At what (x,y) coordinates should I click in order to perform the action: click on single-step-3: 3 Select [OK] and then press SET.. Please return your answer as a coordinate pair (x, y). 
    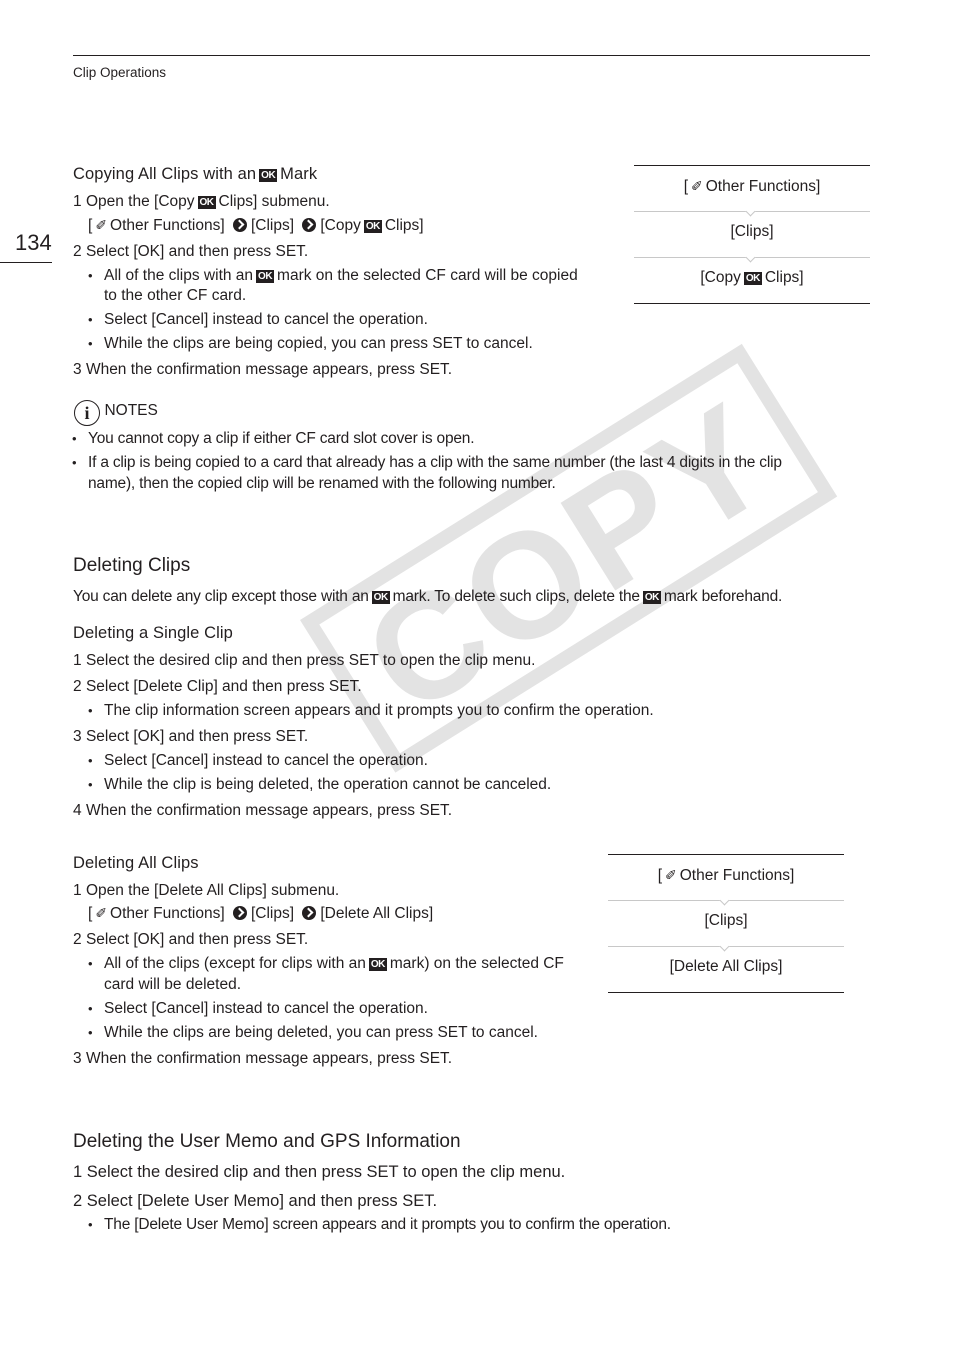
    Looking at the image, I should click on (190, 737).